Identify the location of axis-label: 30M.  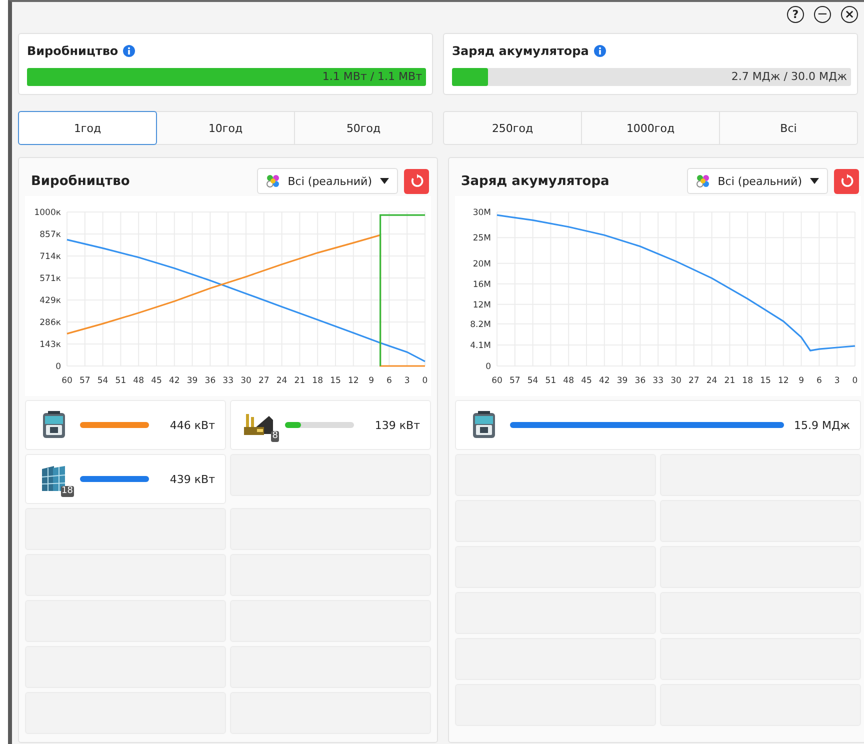
(481, 213).